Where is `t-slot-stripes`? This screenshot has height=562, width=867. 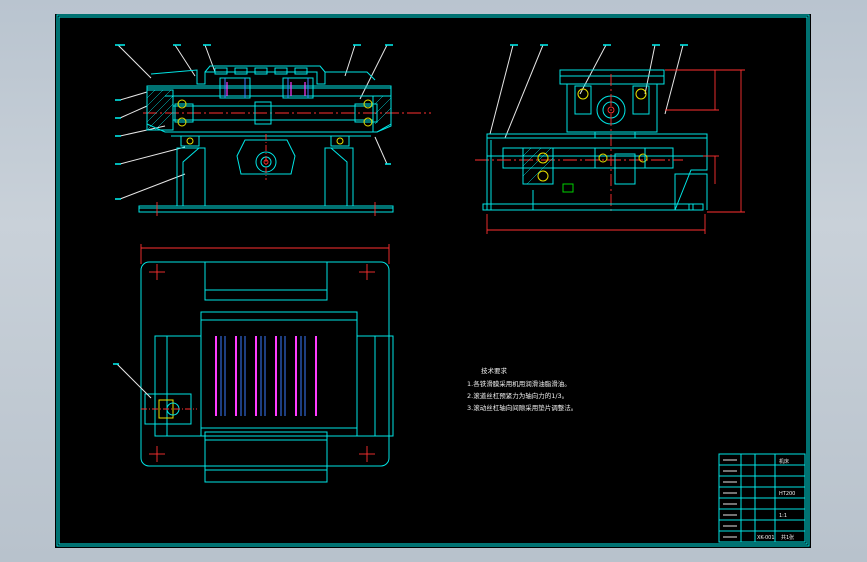 t-slot-stripes is located at coordinates (266, 376).